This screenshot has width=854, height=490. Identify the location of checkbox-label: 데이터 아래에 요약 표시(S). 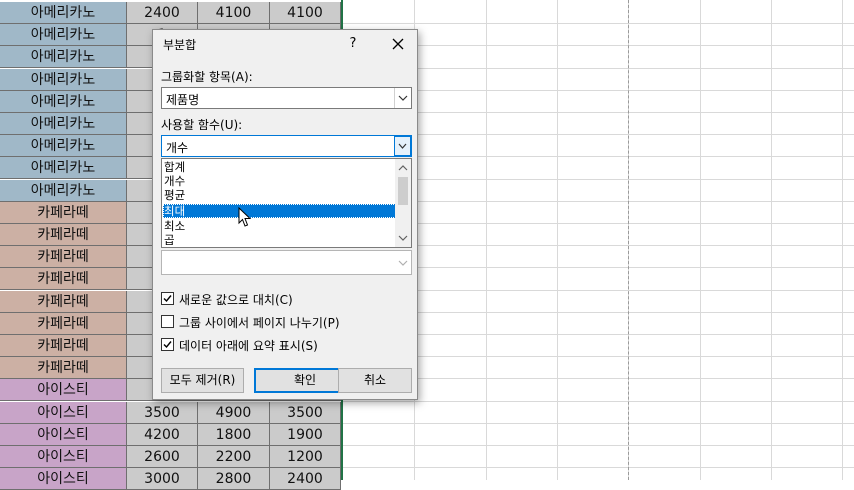
(248, 346).